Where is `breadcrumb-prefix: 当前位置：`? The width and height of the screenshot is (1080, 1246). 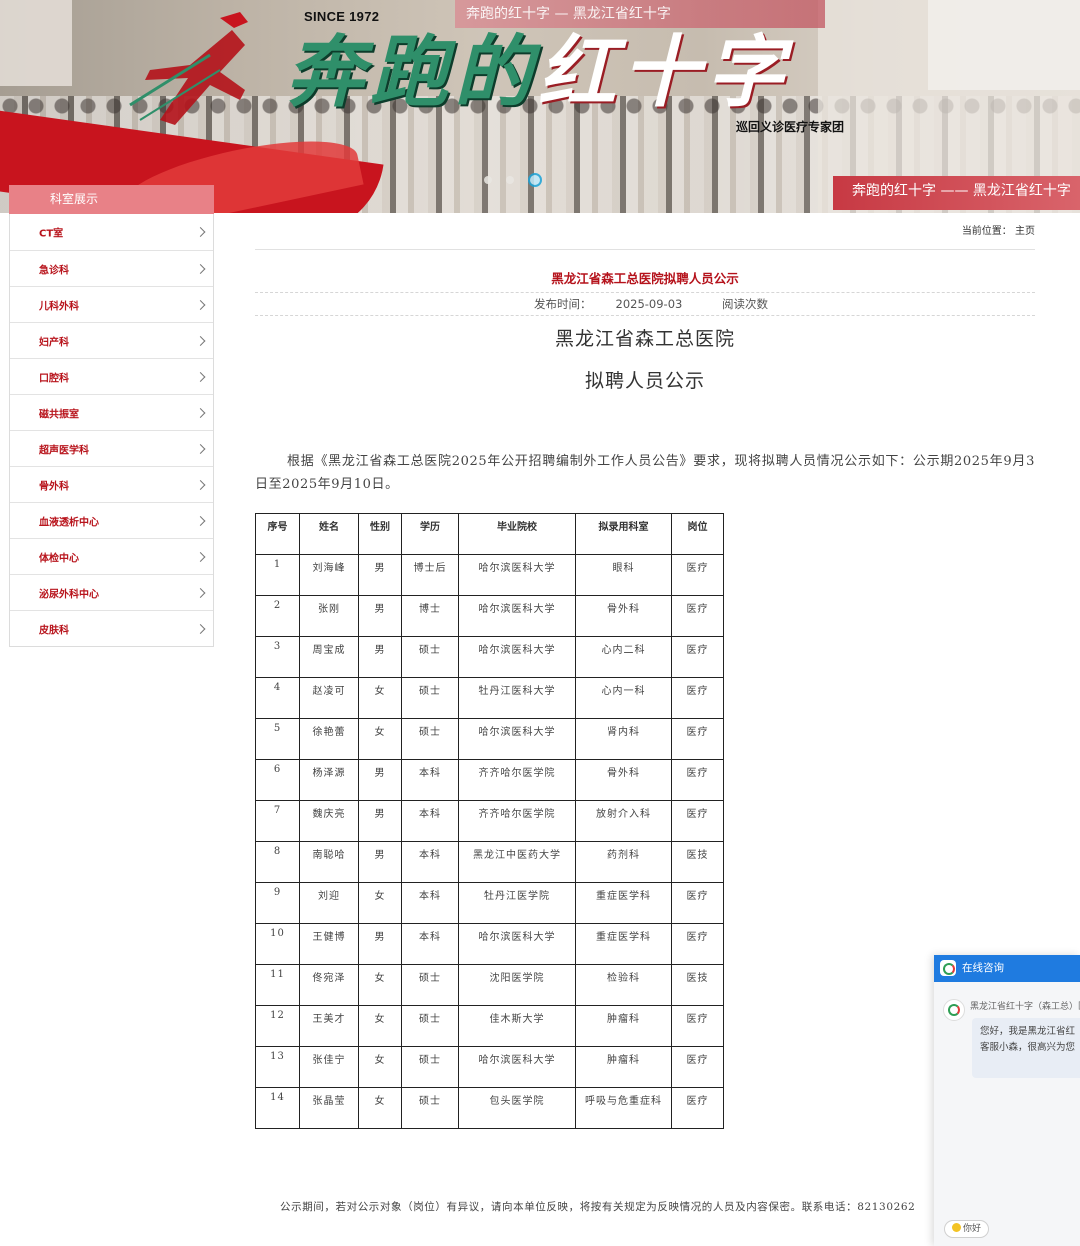 breadcrumb-prefix: 当前位置： is located at coordinates (986, 231).